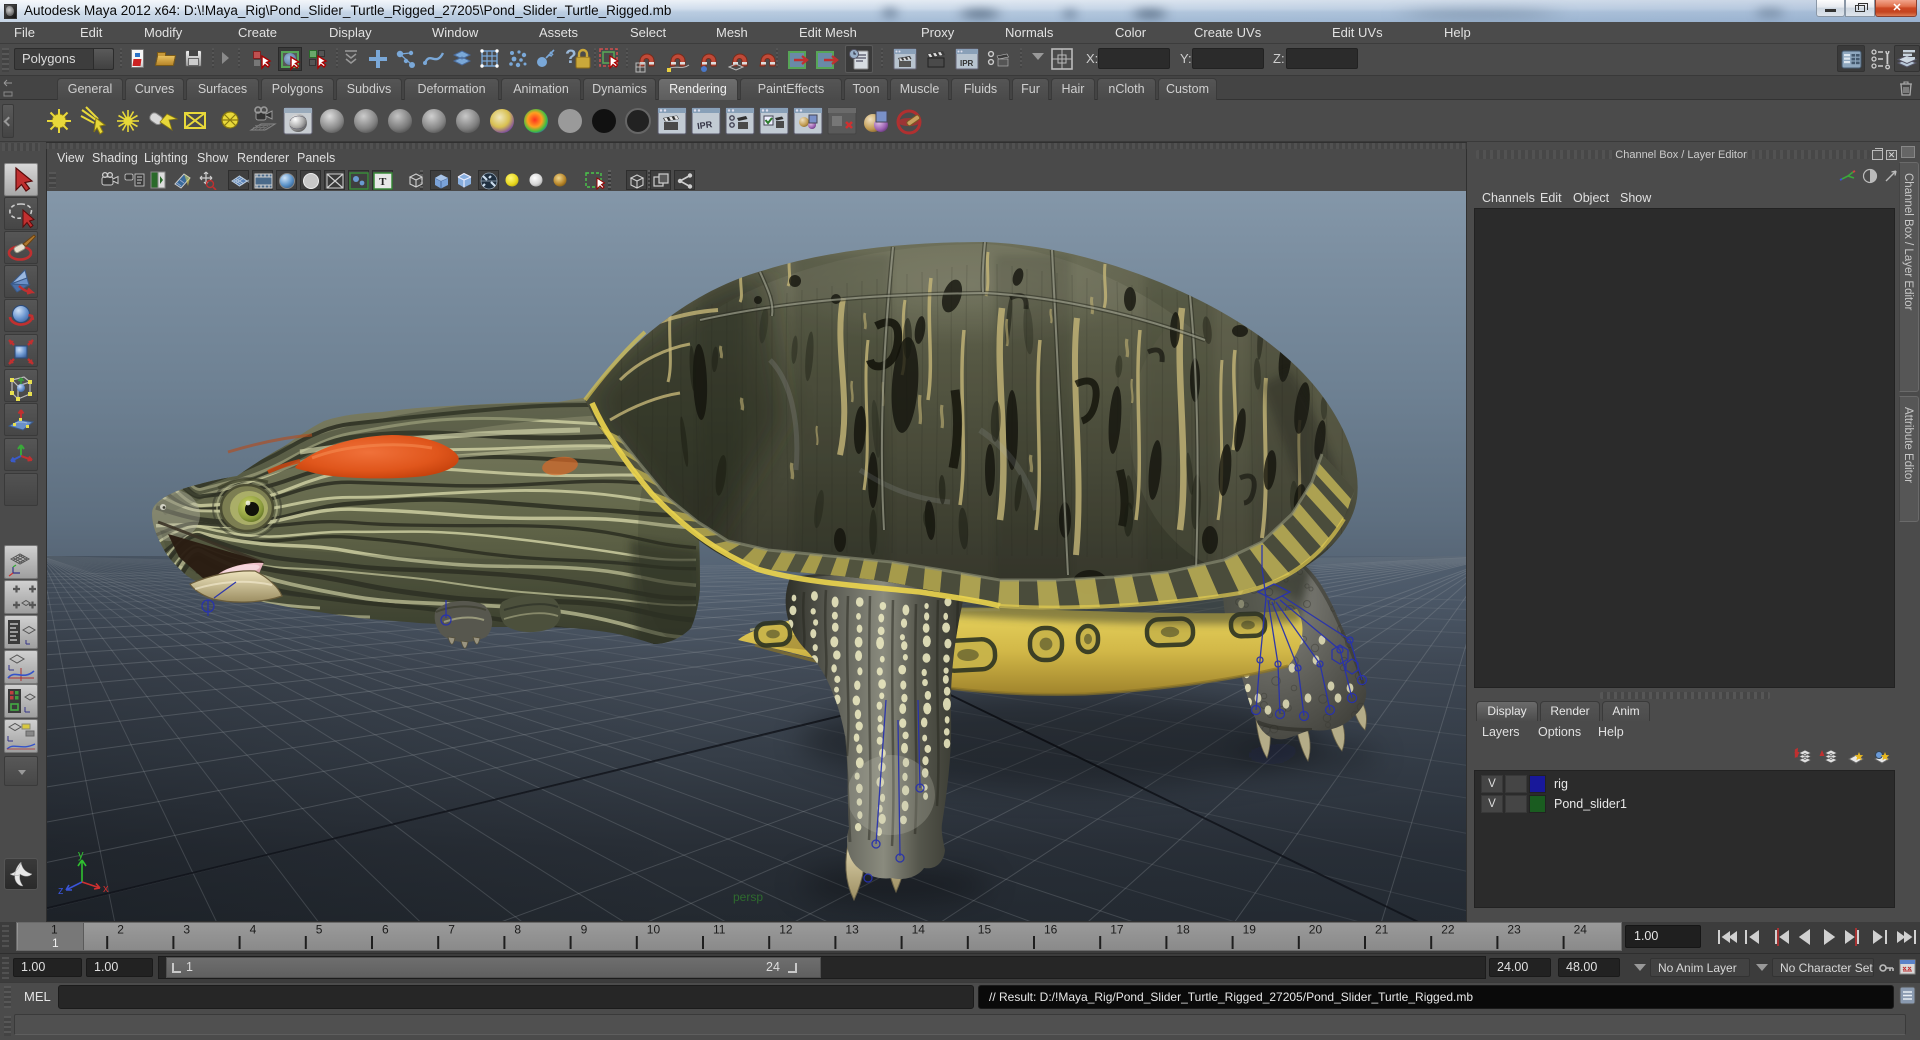 The width and height of the screenshot is (1920, 1040). Describe the element at coordinates (1908, 445) in the screenshot. I see `svg-text: Attribute Editor` at that location.